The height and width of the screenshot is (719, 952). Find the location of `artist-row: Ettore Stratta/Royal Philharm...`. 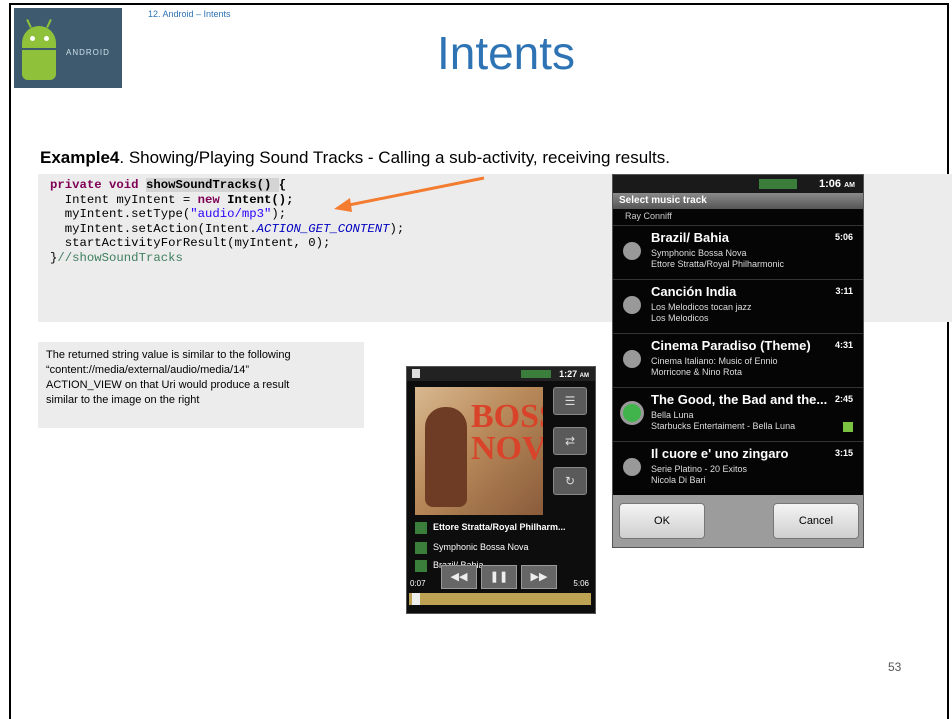

artist-row: Ettore Stratta/Royal Philharm... is located at coordinates (503, 528).